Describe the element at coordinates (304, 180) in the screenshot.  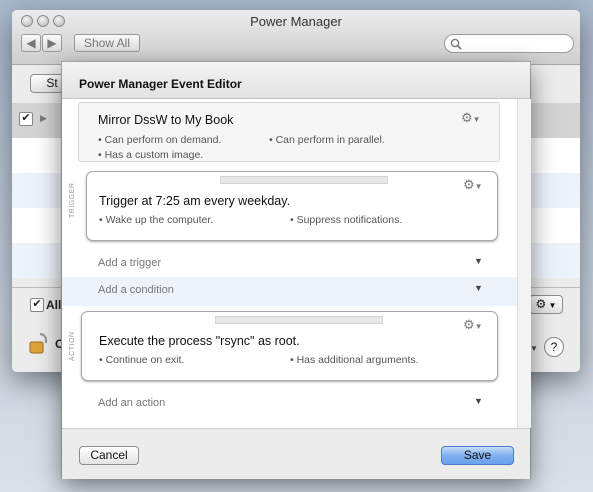
I see `trigger-progress-bar` at that location.